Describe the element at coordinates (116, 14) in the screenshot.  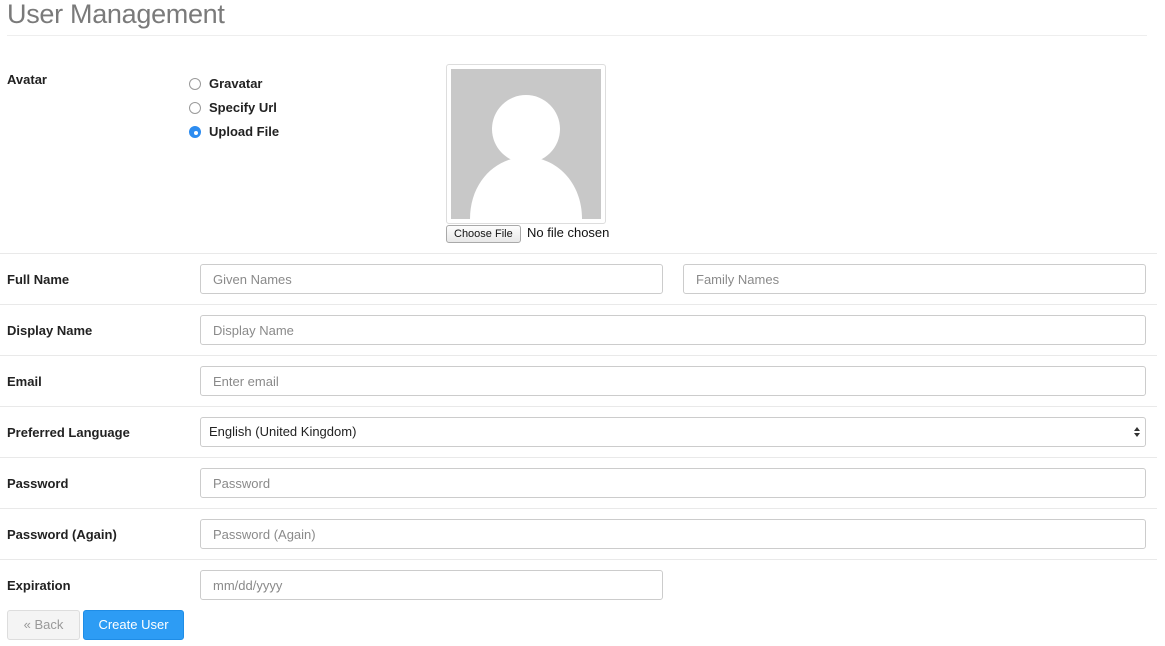
I see `page-title: User Management` at that location.